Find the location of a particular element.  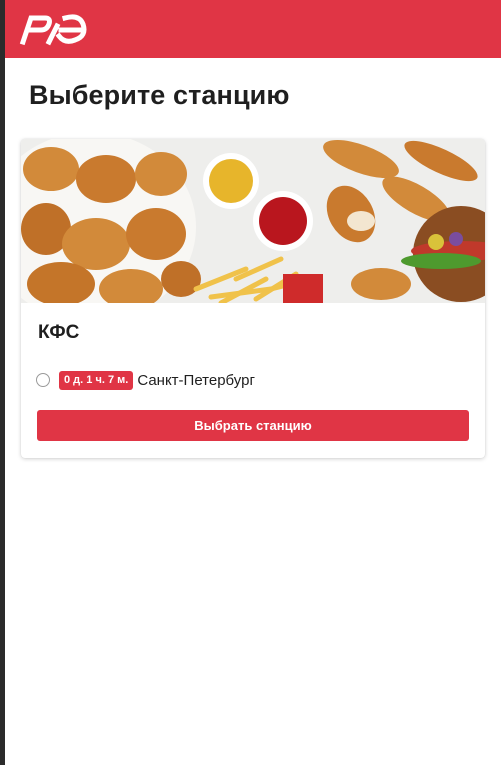

station-option: 0 д. 1 ч. 7 м. Санкт-Петербург is located at coordinates (145, 380).